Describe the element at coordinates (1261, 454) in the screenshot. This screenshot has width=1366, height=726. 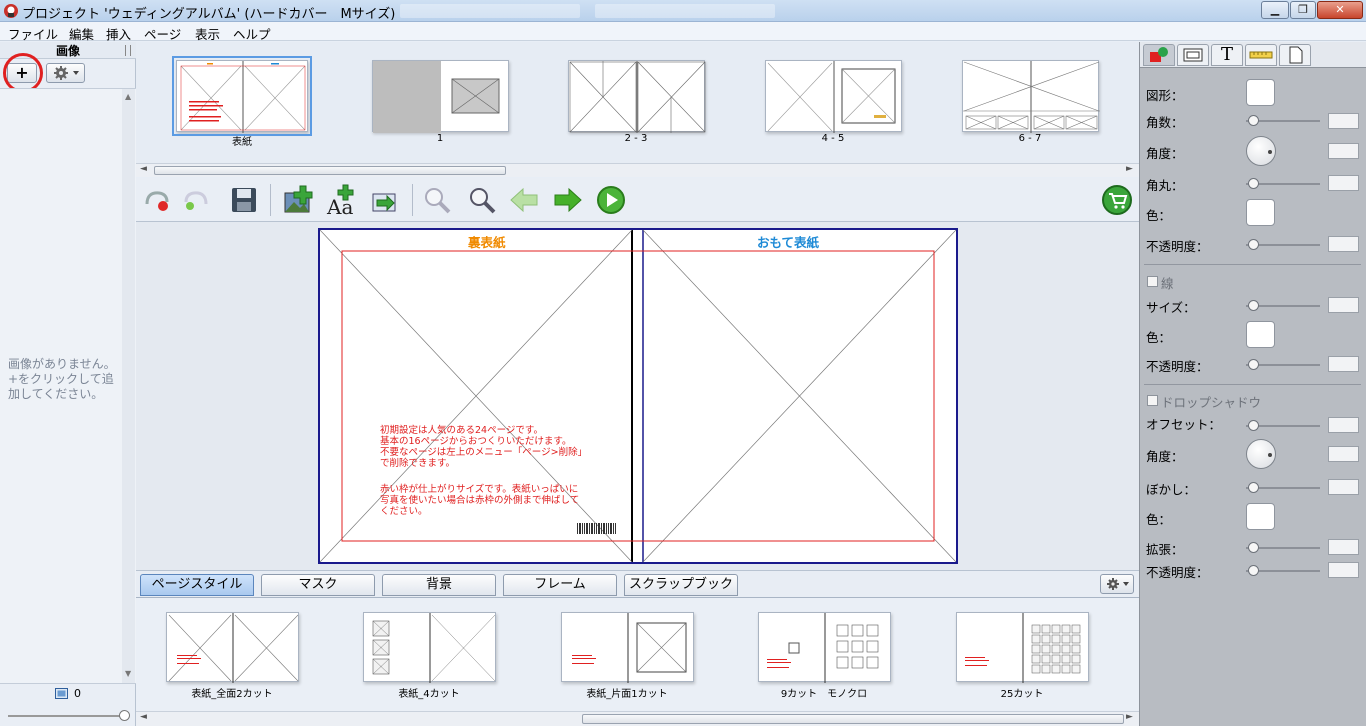
I see `shadow-angle-dial` at that location.